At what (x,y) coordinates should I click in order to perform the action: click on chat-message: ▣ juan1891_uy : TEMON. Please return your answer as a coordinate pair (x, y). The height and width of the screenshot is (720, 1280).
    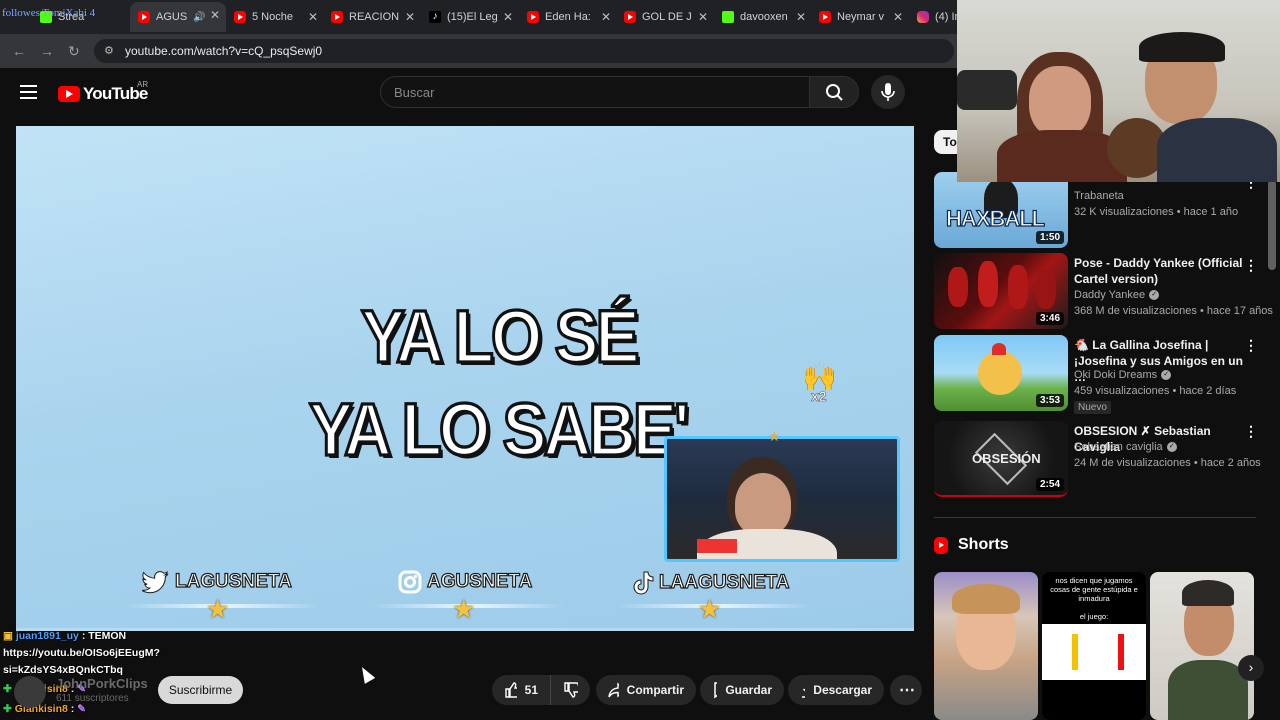
    Looking at the image, I should click on (65, 636).